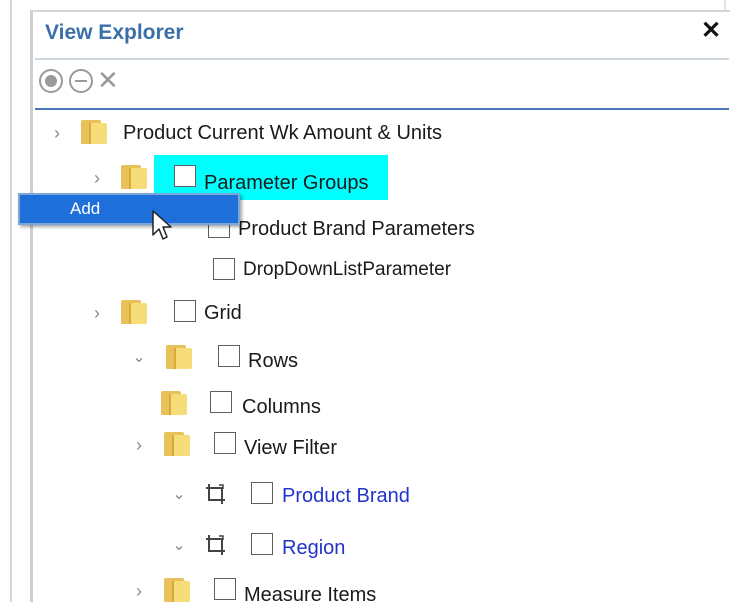 Image resolution: width=732 pixels, height=608 pixels. Describe the element at coordinates (162, 225) in the screenshot. I see `mouse-cursor-icon` at that location.